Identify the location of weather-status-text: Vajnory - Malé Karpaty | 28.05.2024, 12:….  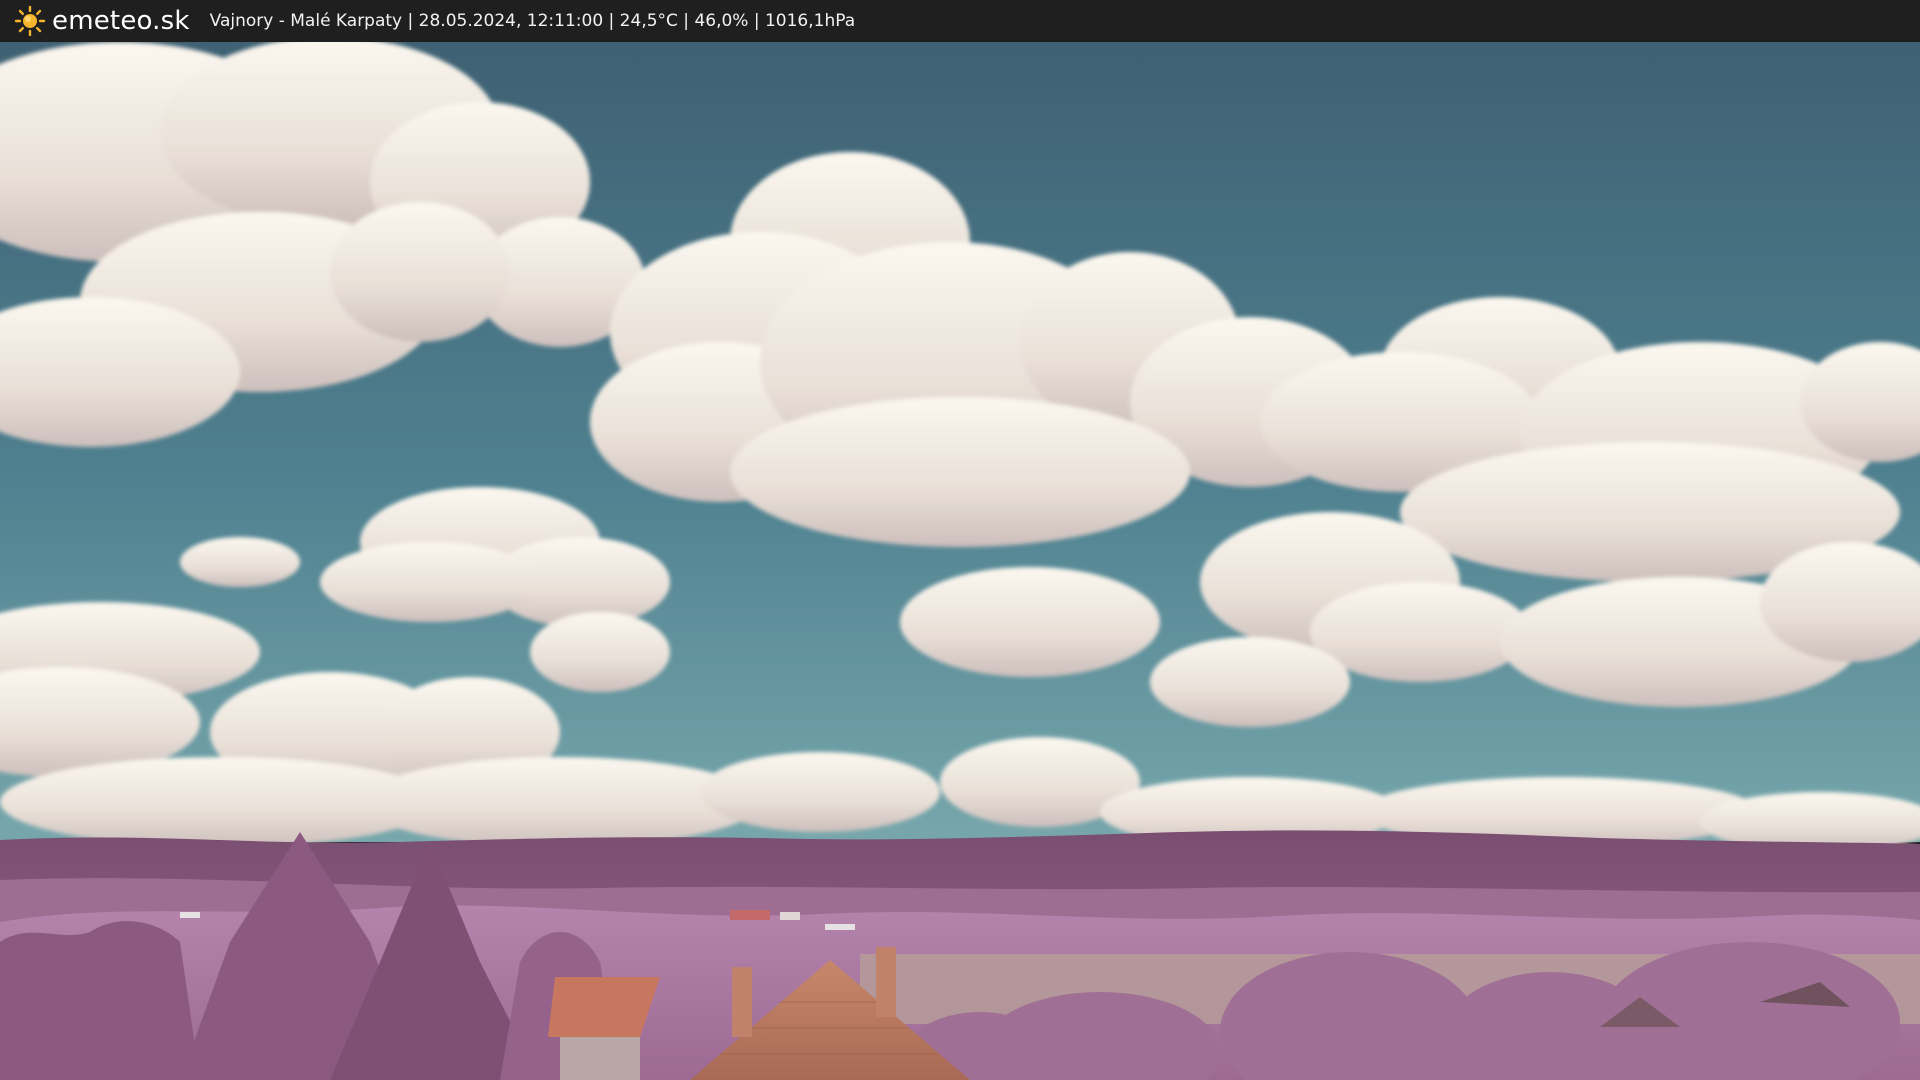
(532, 21).